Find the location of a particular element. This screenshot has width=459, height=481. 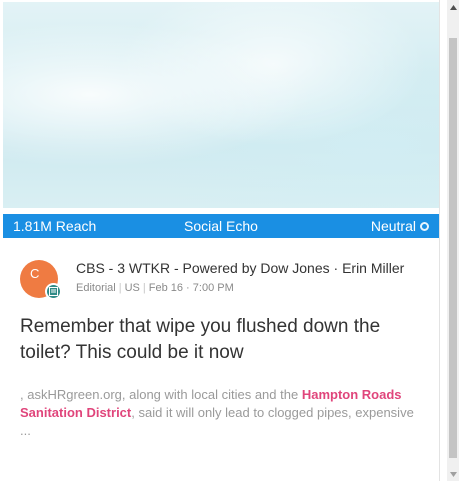

vertical-scrollbar is located at coordinates (453, 240).